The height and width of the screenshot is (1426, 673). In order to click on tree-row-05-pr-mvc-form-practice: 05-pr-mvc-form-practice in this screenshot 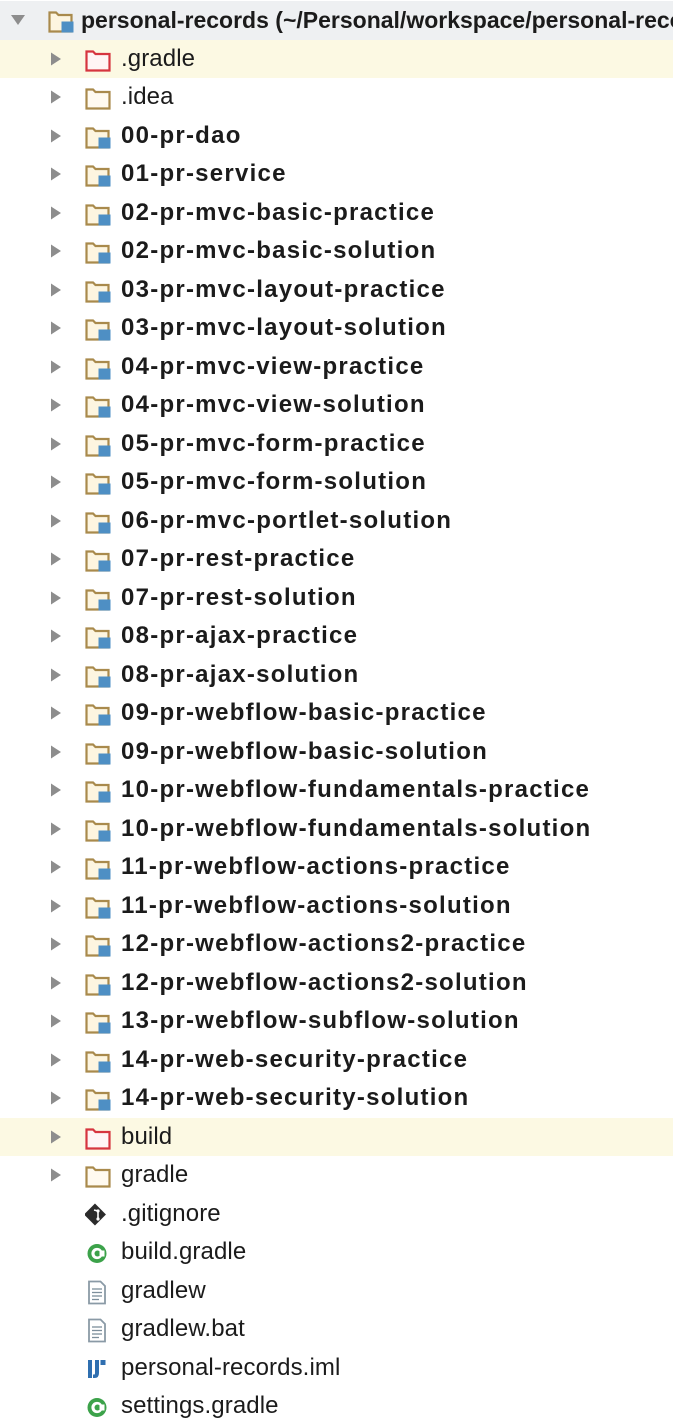, I will do `click(336, 444)`.